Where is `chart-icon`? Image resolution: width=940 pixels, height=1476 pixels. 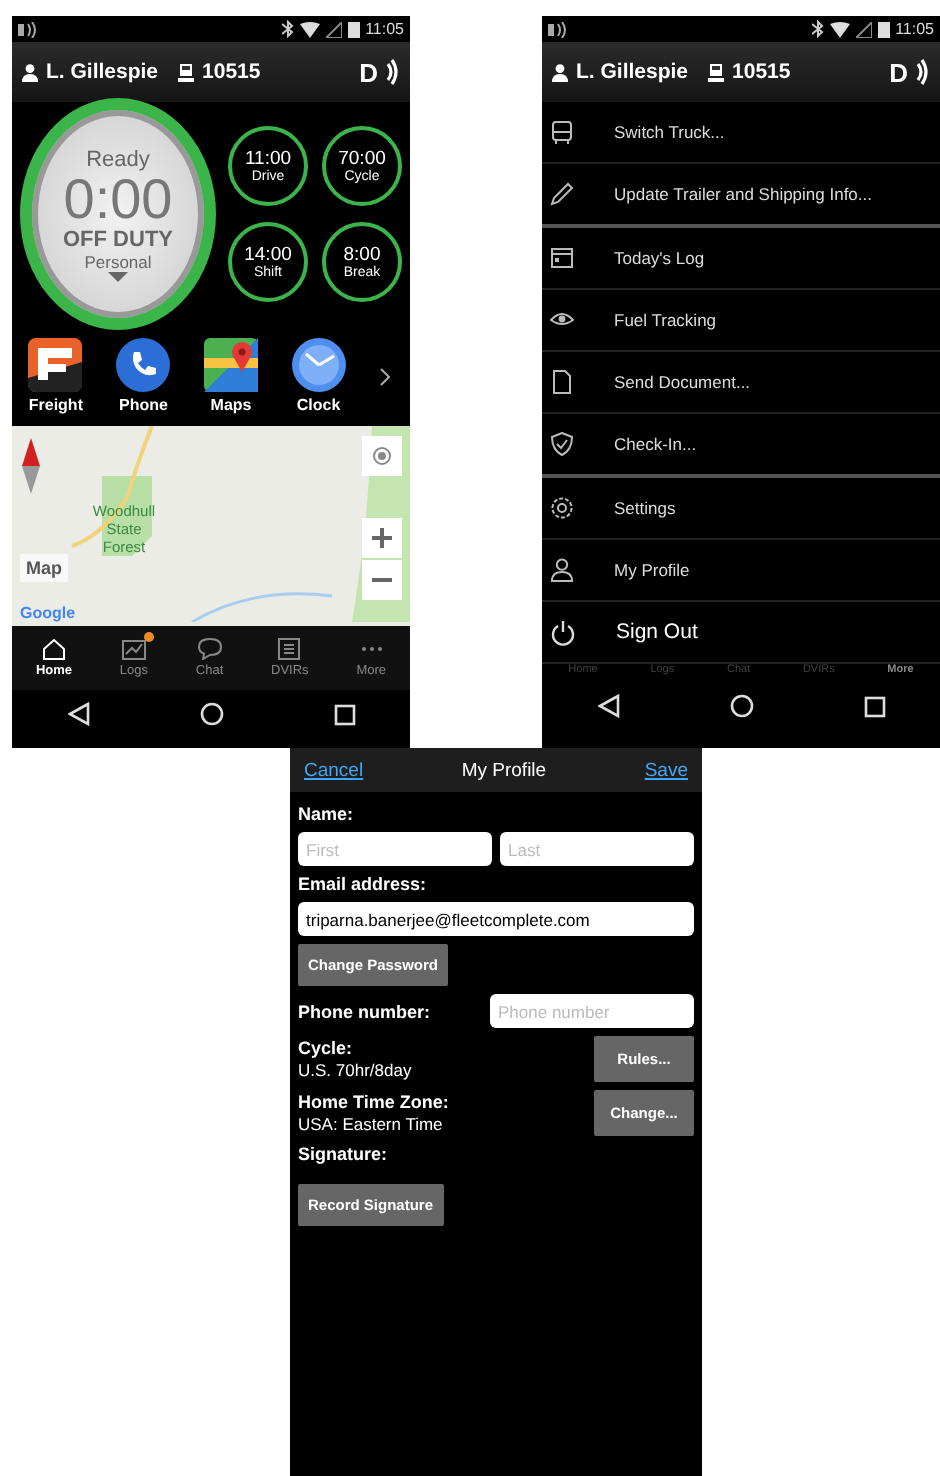 chart-icon is located at coordinates (133, 649).